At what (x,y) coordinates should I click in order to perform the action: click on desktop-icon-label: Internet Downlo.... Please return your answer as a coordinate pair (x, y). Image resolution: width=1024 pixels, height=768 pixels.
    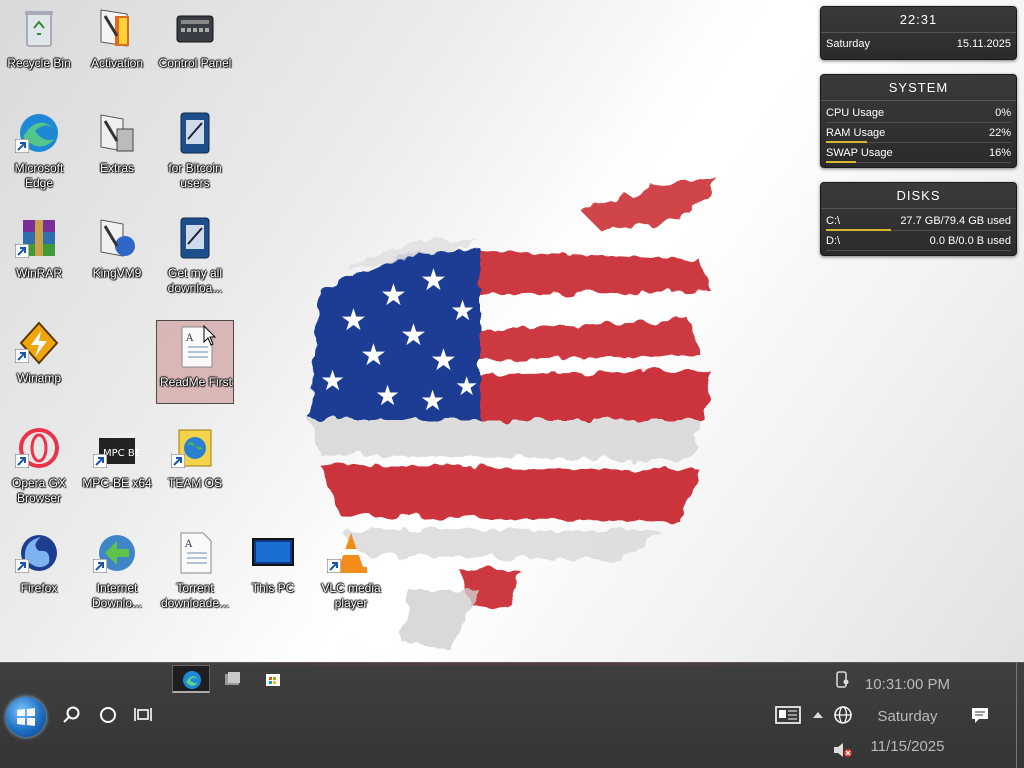
    Looking at the image, I should click on (117, 595).